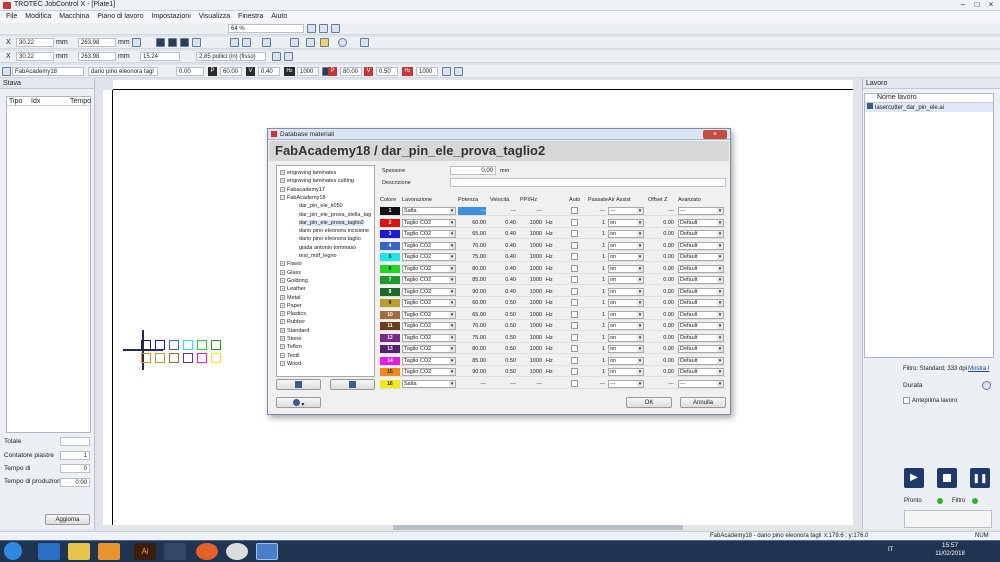 Image resolution: width=1000 pixels, height=562 pixels. Describe the element at coordinates (186, 352) in the screenshot. I see `design-preview` at that location.